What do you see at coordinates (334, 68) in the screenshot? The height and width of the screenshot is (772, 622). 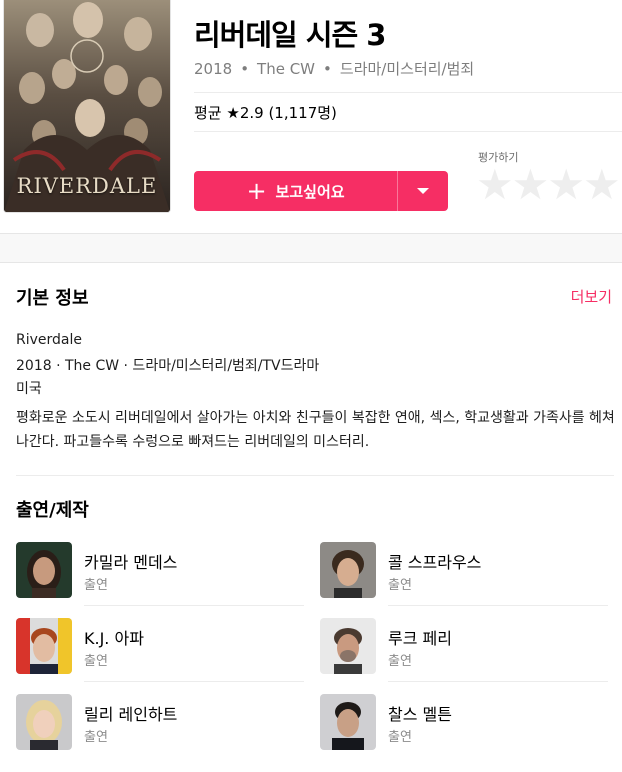 I see `content-meta: 2018 • The CW • 드라마/미스터리/범죄` at bounding box center [334, 68].